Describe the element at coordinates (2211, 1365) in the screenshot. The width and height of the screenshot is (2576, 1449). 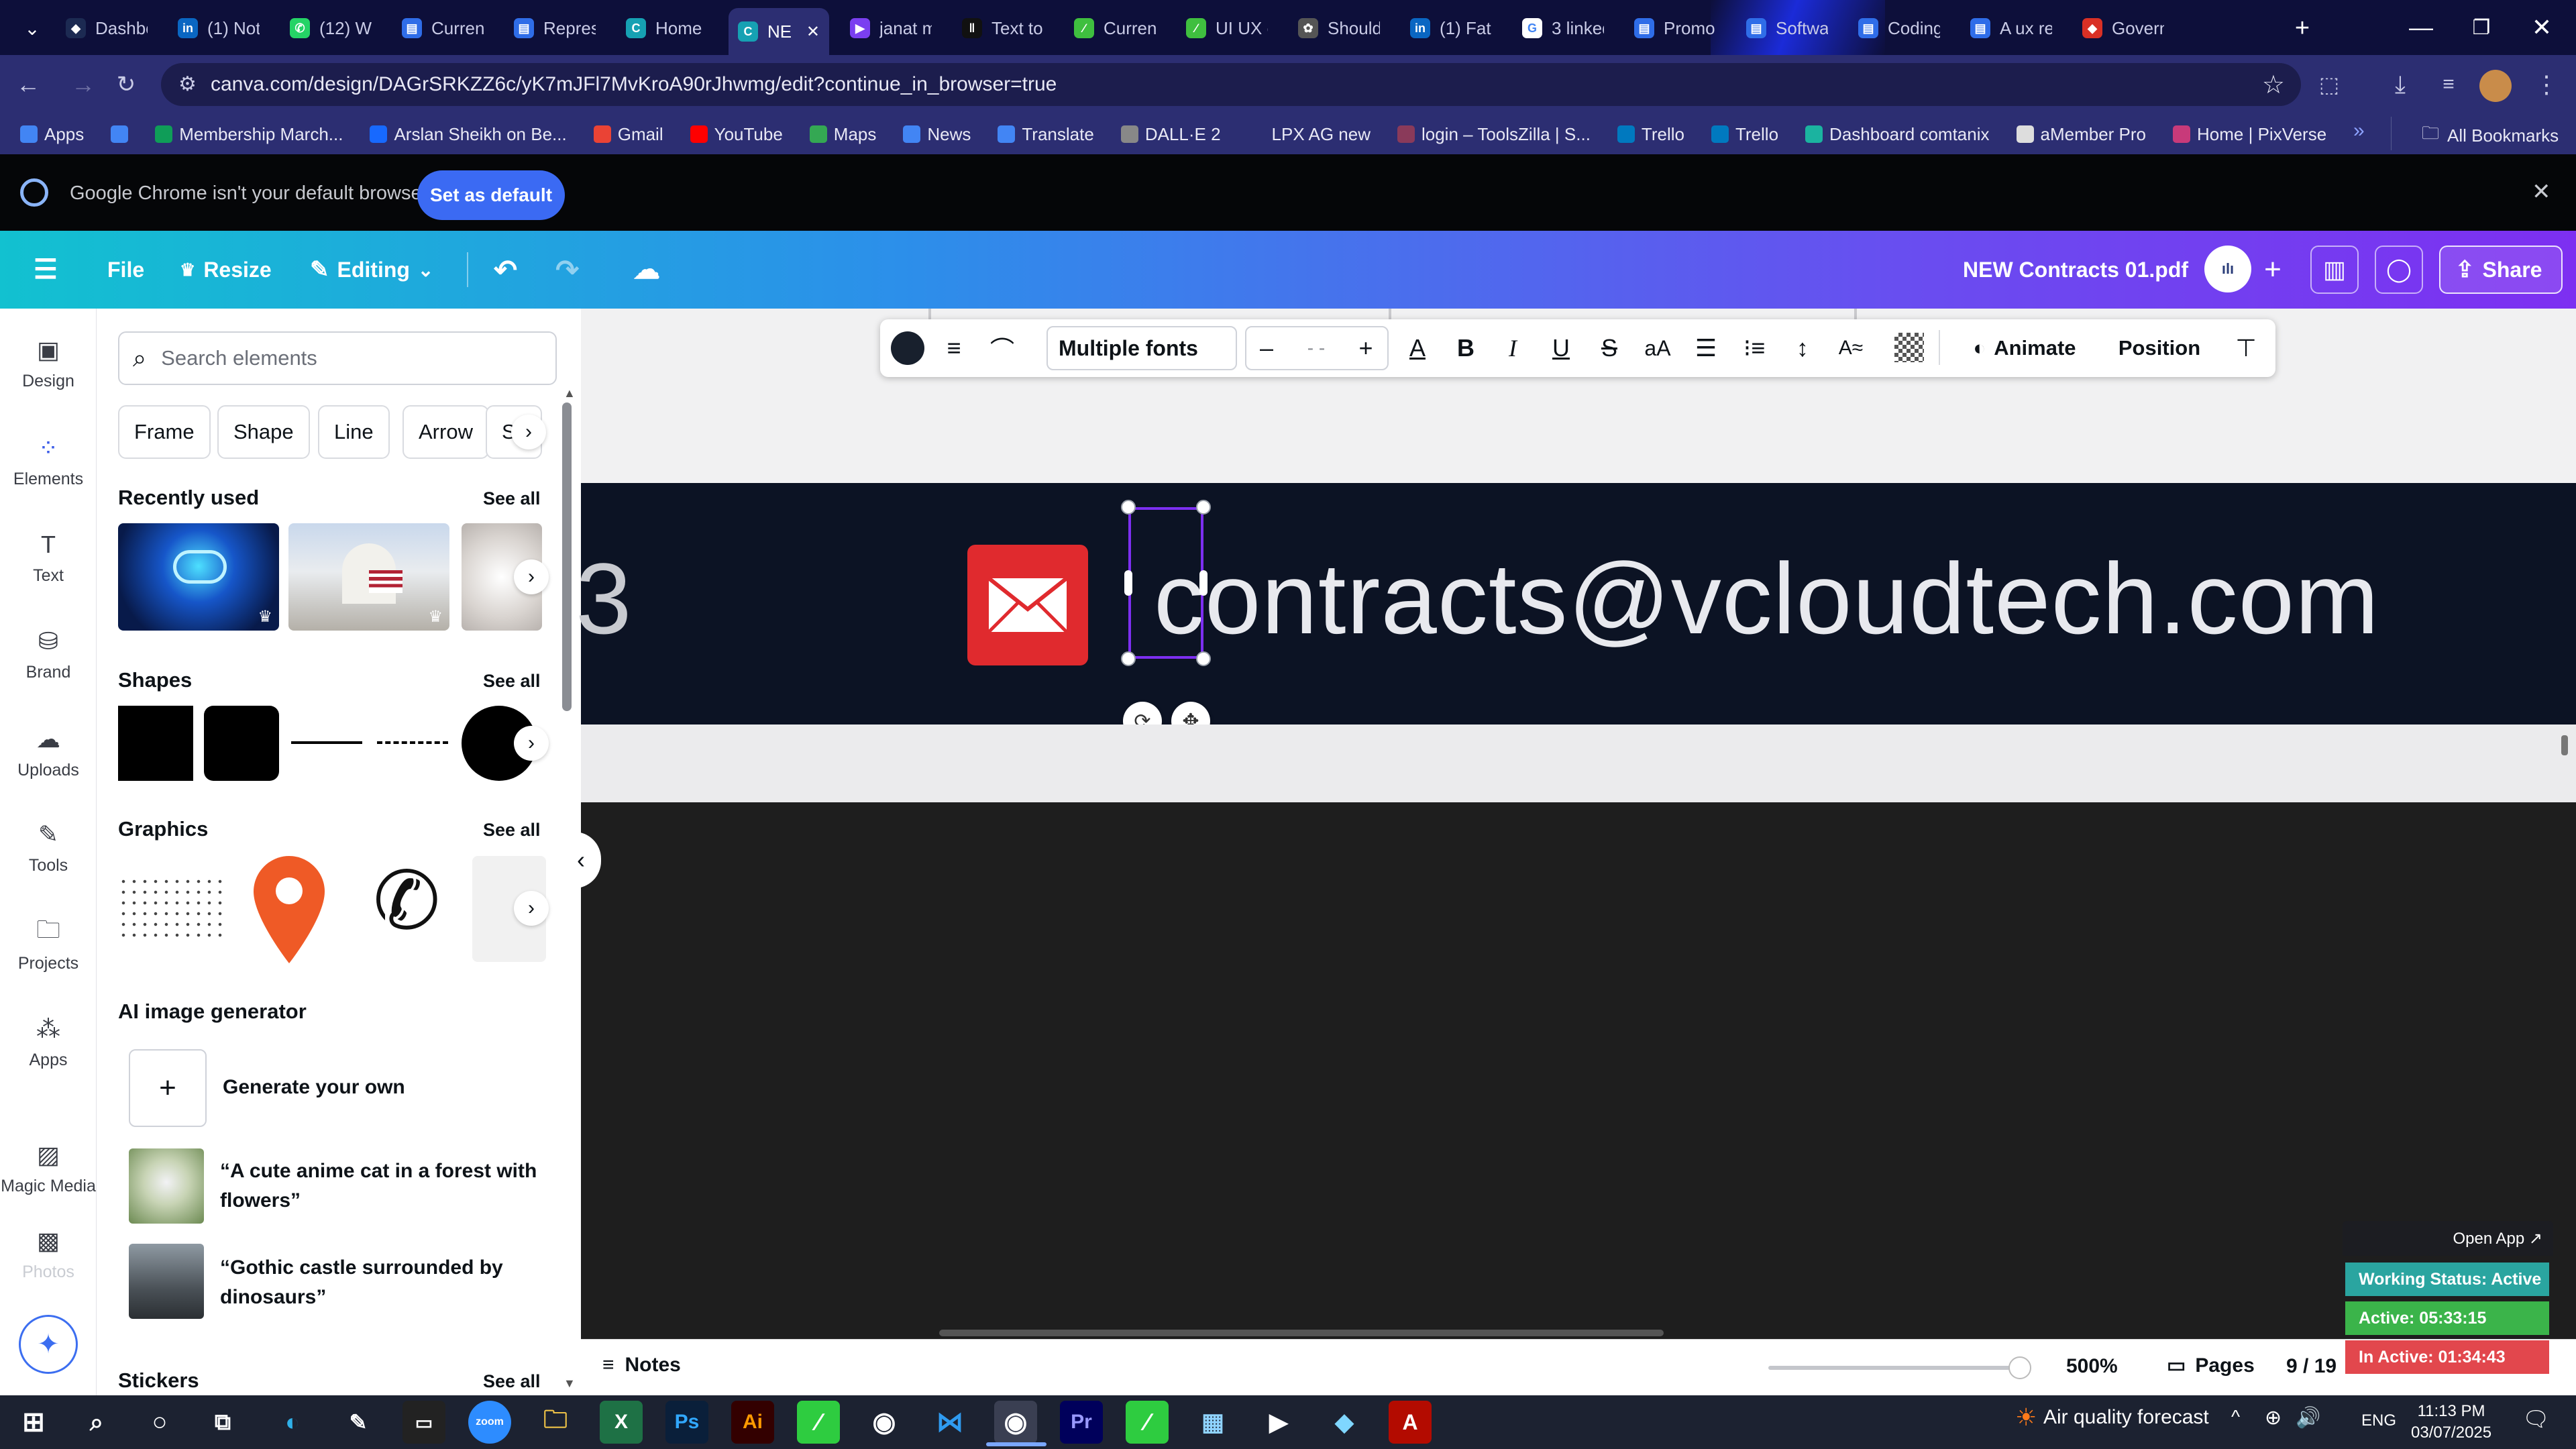
I see `pages-button: ▭ Pages` at that location.